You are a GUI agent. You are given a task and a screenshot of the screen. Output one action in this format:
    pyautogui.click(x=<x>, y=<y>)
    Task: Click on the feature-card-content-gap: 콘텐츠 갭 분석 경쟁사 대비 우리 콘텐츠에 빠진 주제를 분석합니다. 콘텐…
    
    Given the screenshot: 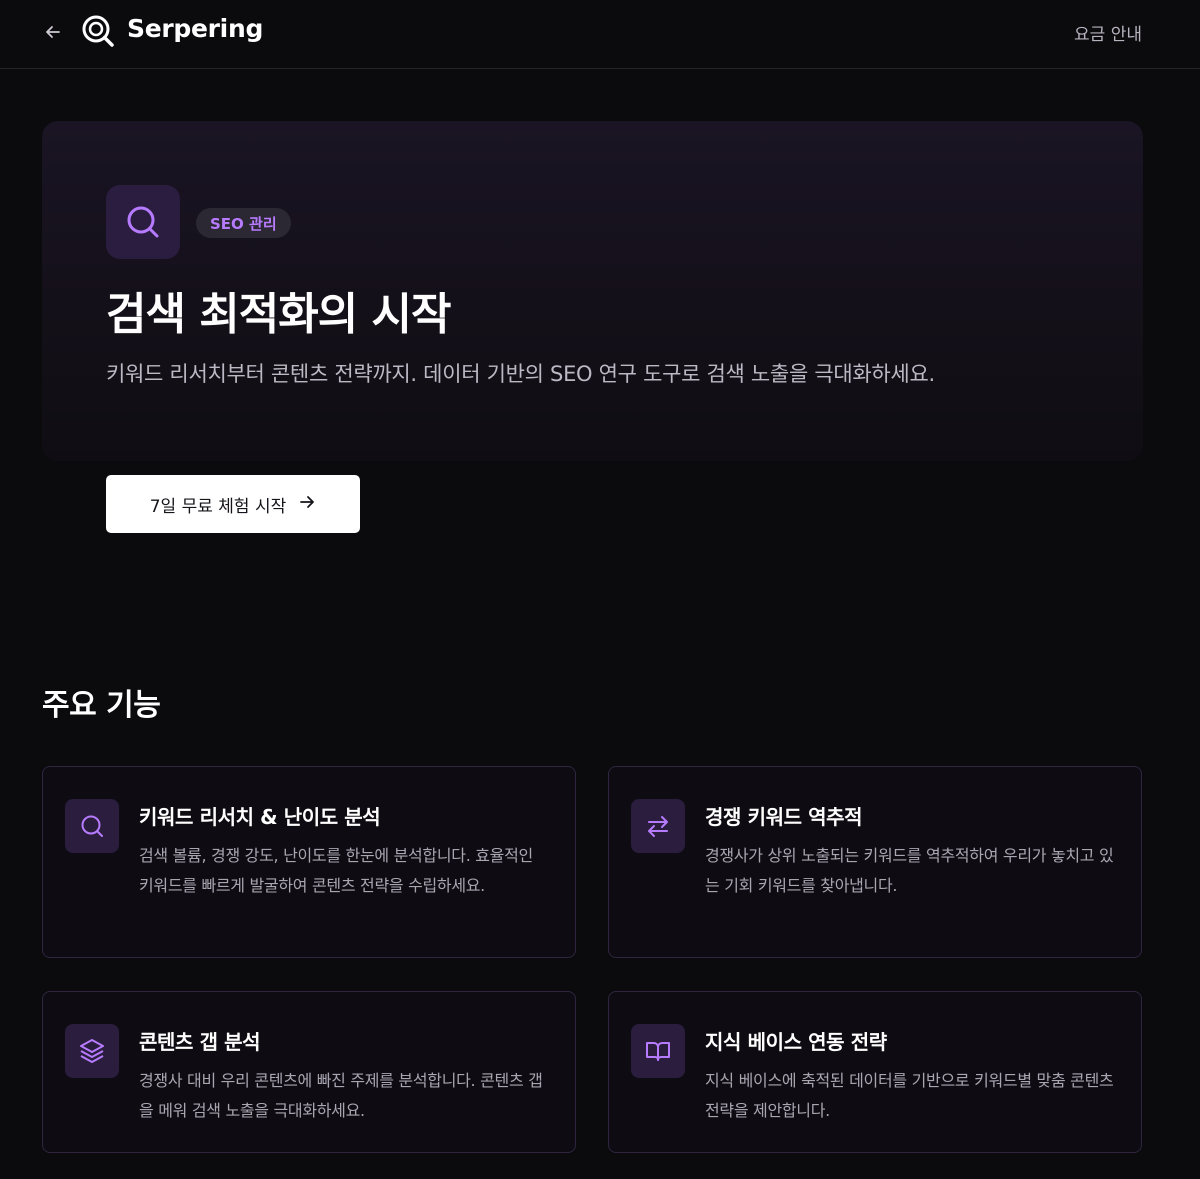 What is the action you would take?
    pyautogui.click(x=309, y=1072)
    